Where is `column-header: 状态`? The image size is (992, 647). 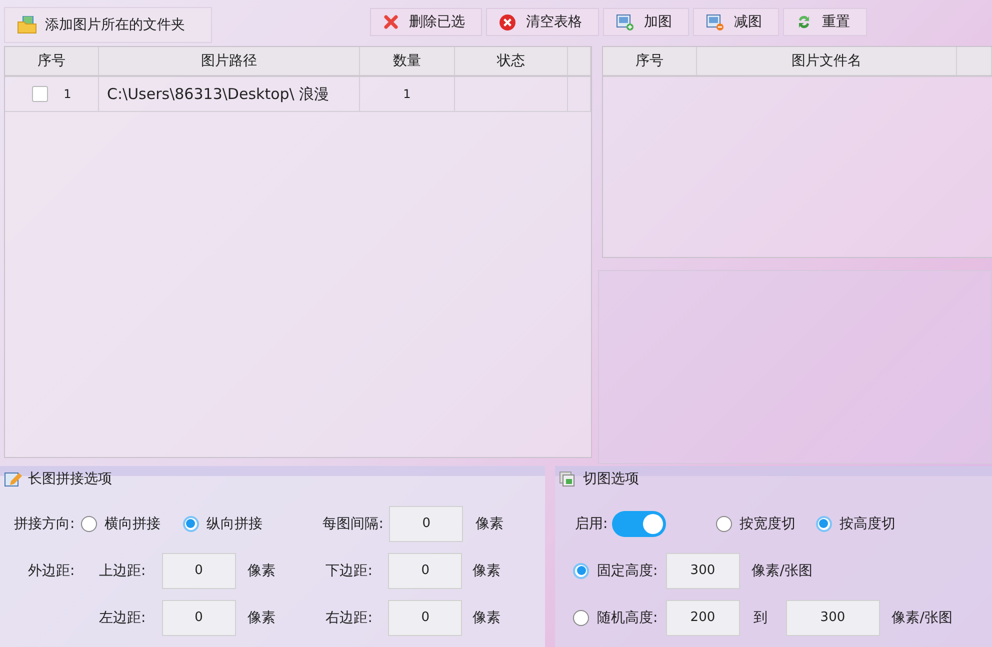
column-header: 状态 is located at coordinates (511, 61).